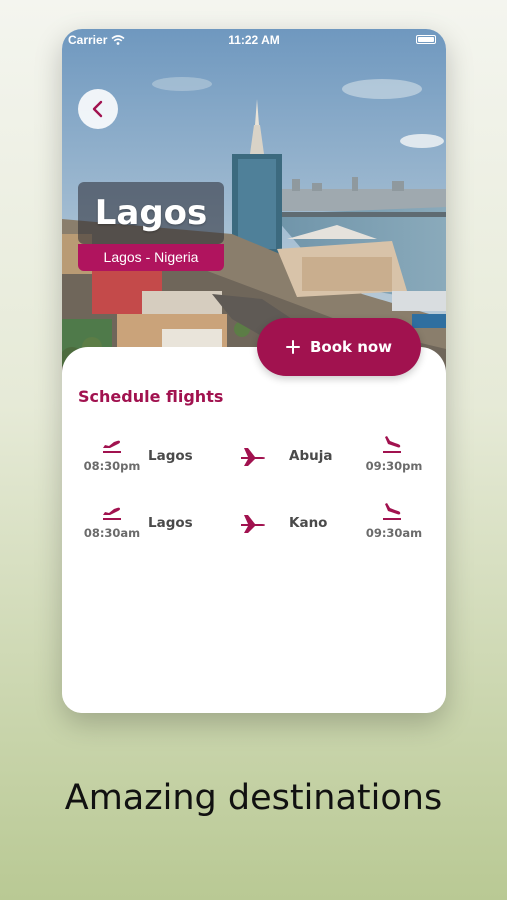 The image size is (507, 900). What do you see at coordinates (351, 347) in the screenshot?
I see `book-now-label: Book now` at bounding box center [351, 347].